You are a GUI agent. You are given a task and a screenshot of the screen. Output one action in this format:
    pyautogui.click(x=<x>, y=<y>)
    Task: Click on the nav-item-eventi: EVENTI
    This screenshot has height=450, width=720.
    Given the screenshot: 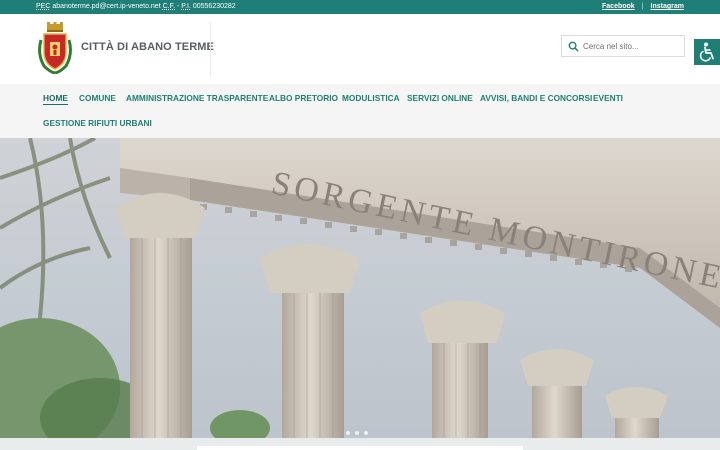 What is the action you would take?
    pyautogui.click(x=608, y=98)
    